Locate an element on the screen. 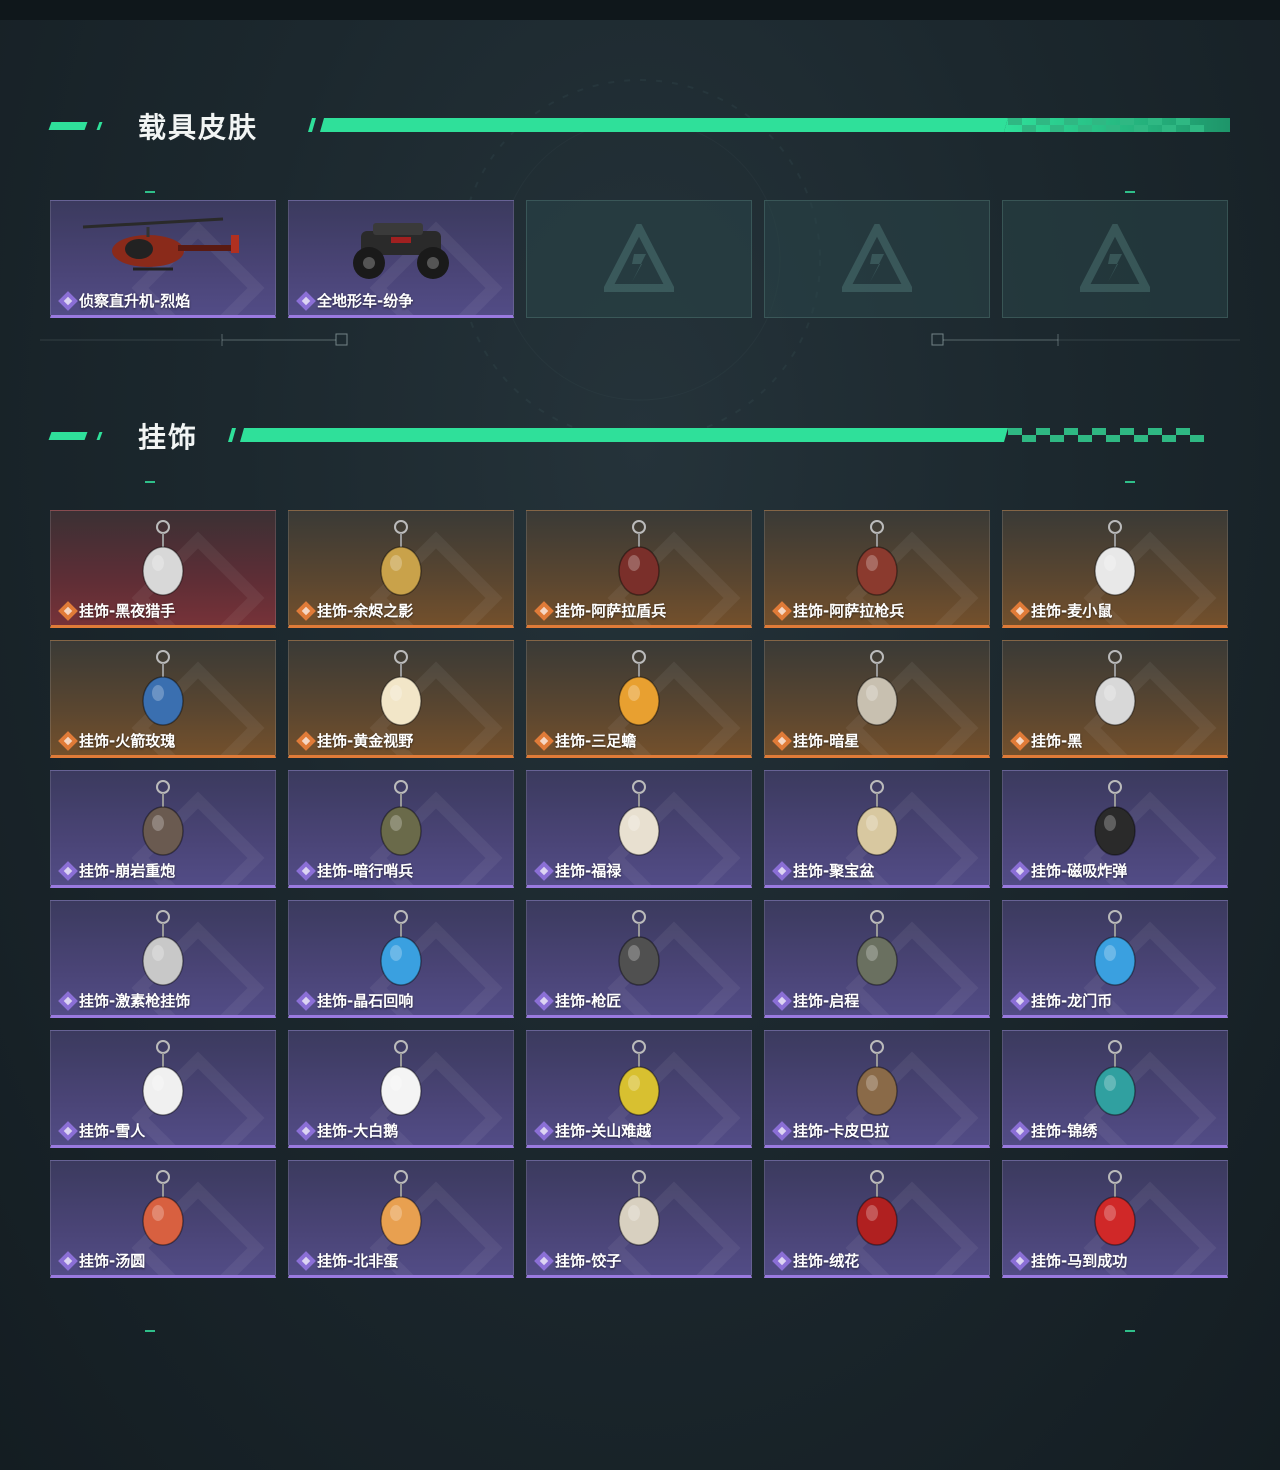 This screenshot has height=1470, width=1280. charm-card: 挂饰-崩岩重炮 is located at coordinates (163, 829).